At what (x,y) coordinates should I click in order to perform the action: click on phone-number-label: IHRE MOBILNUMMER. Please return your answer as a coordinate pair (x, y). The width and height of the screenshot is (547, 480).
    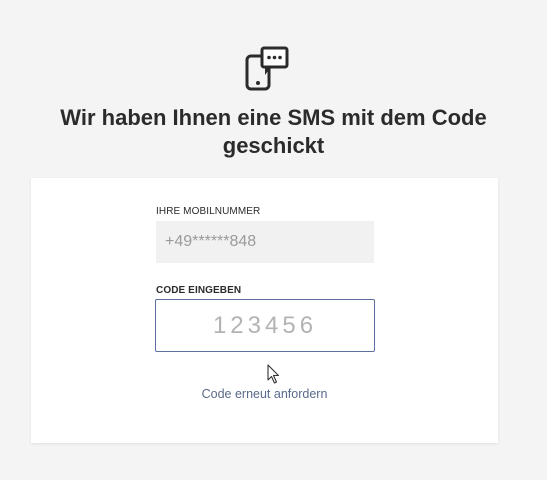
    Looking at the image, I should click on (208, 211).